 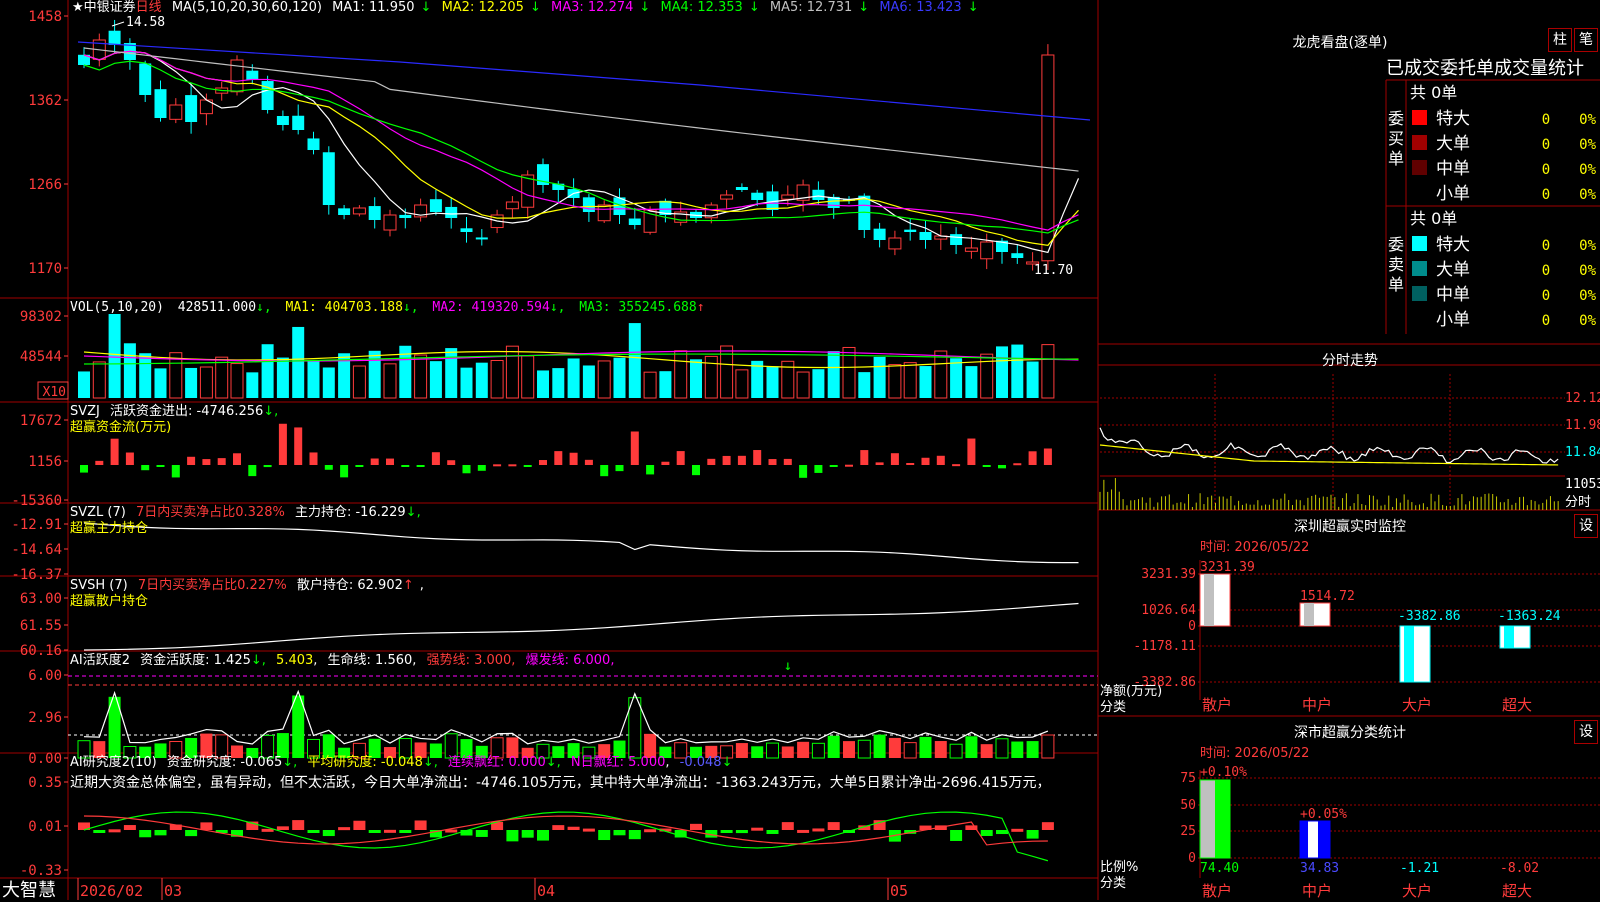 What do you see at coordinates (1586, 732) in the screenshot?
I see `sc-settings-button: 设` at bounding box center [1586, 732].